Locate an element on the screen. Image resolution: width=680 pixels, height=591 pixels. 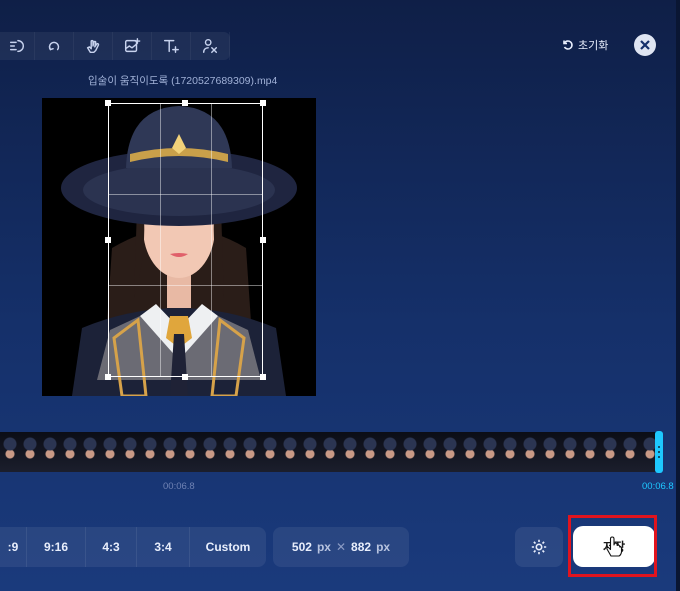
speed-icon is located at coordinates (16, 46).